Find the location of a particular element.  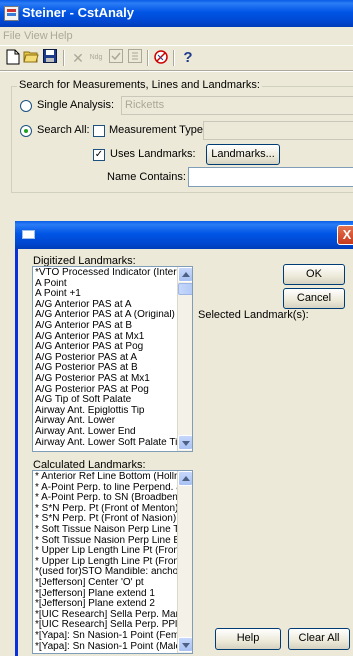

measurement-type-field is located at coordinates (278, 130).